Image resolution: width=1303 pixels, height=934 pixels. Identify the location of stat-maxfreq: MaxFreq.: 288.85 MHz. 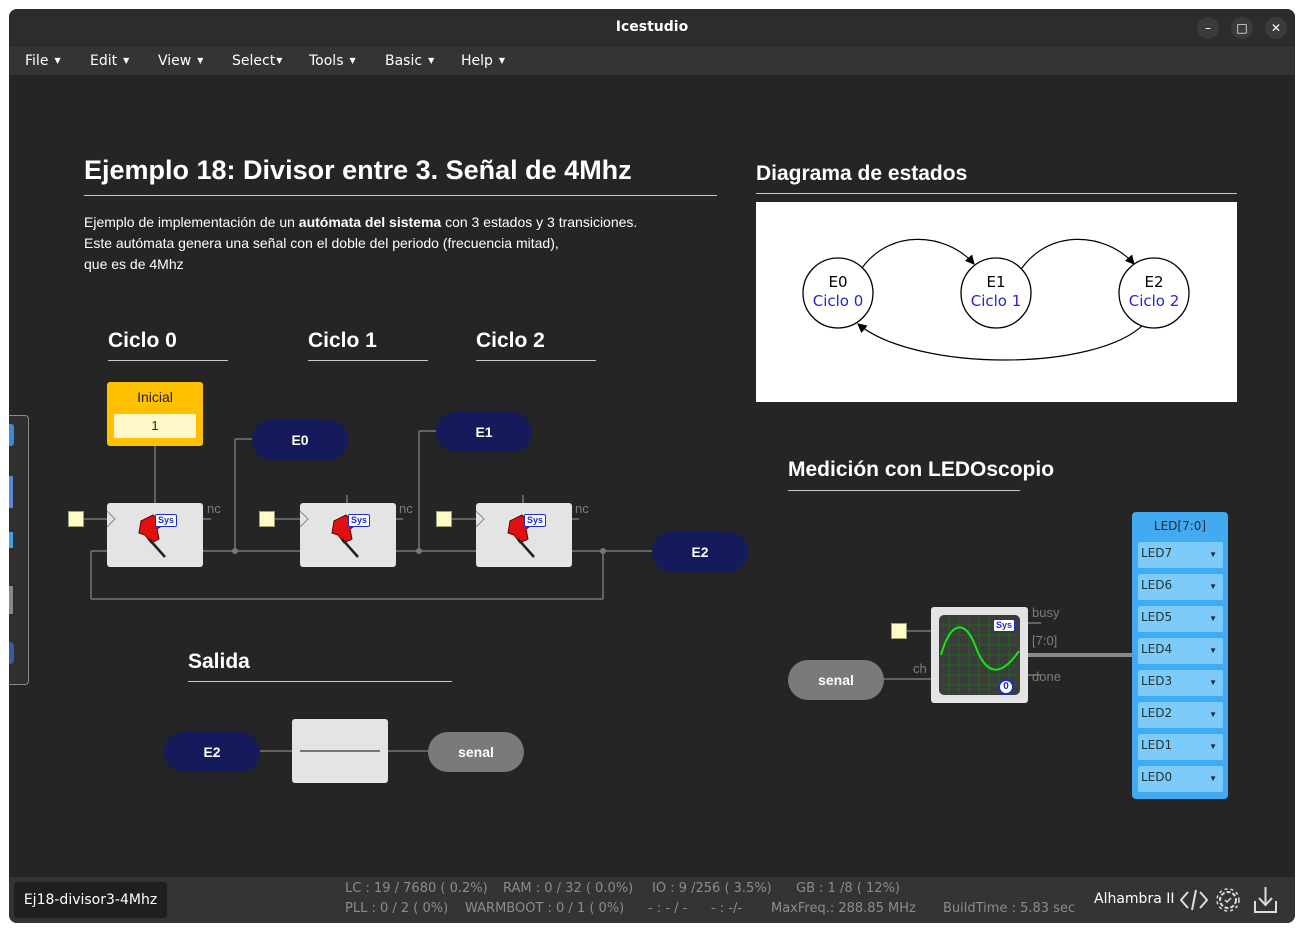
(843, 908).